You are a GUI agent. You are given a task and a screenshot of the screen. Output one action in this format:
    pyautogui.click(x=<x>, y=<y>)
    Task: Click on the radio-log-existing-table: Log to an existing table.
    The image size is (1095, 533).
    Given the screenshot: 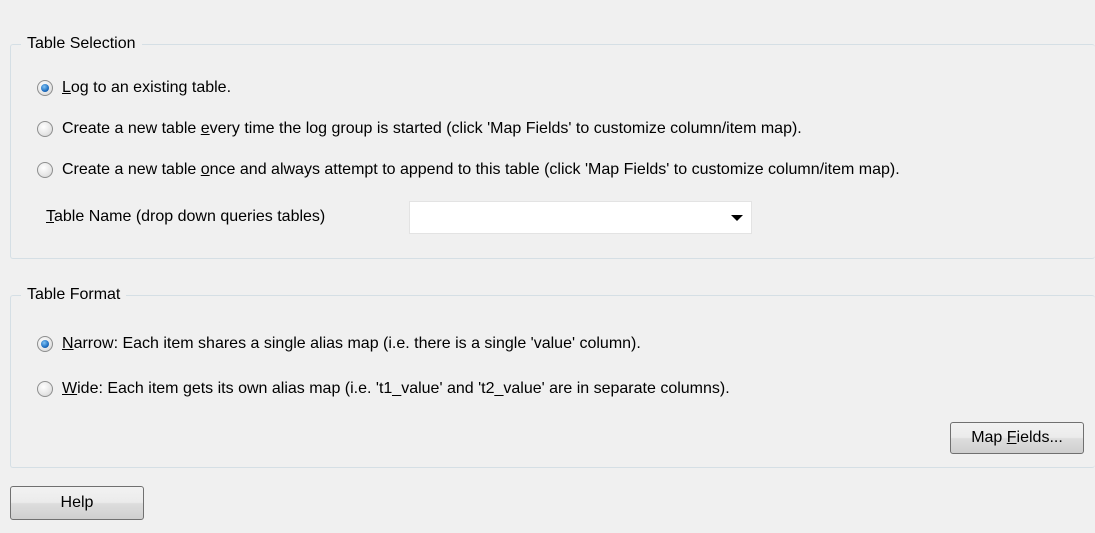 What is the action you would take?
    pyautogui.click(x=134, y=88)
    